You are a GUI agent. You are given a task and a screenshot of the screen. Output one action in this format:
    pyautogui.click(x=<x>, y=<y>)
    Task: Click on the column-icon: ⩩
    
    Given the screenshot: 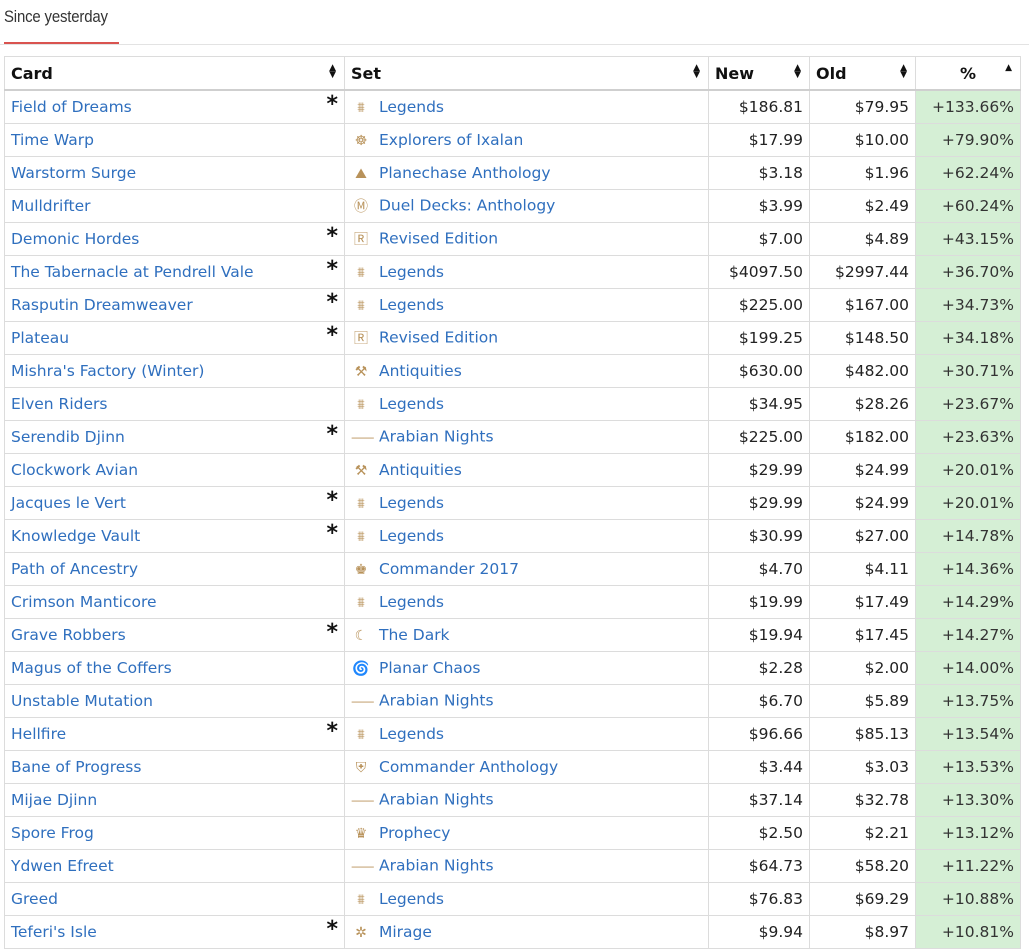 What is the action you would take?
    pyautogui.click(x=361, y=734)
    